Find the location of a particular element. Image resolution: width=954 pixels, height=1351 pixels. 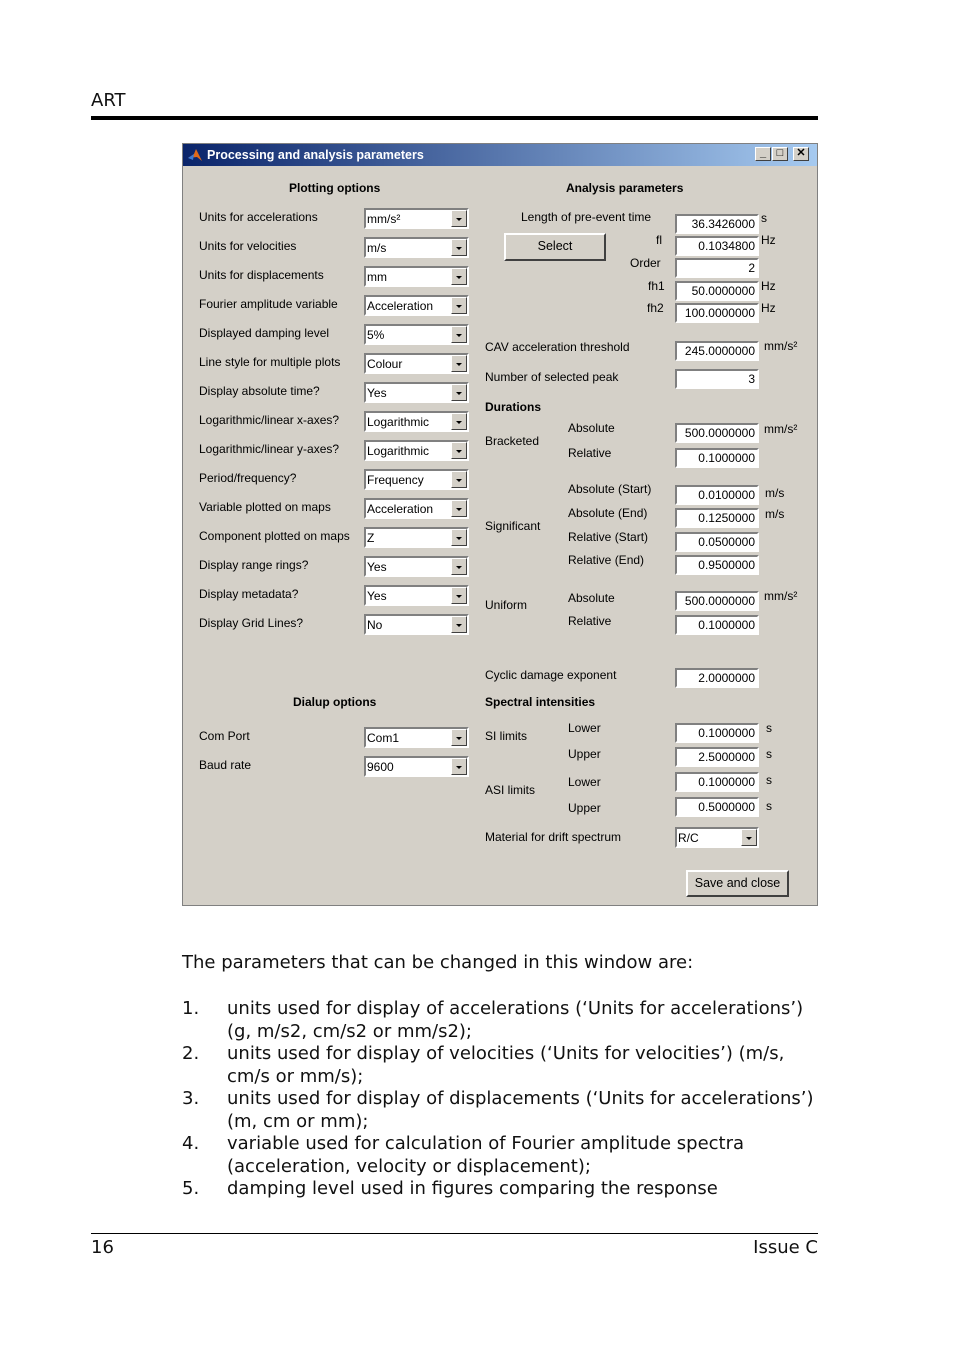

dialup-option-value: 9600 is located at coordinates (380, 767).